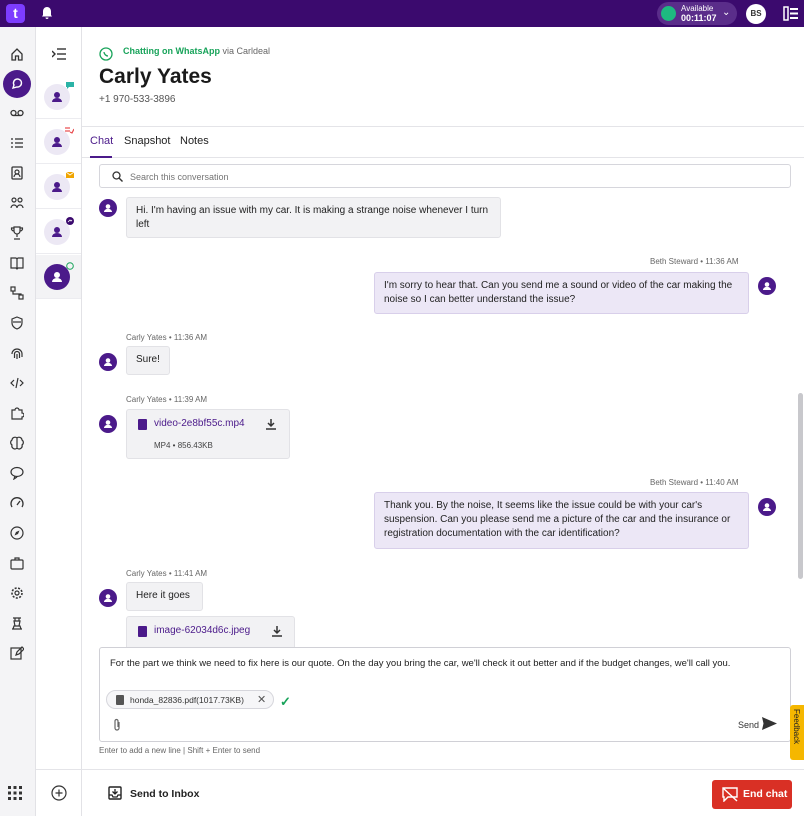  What do you see at coordinates (147, 141) in the screenshot?
I see `tab-snapshot: Snapshot` at bounding box center [147, 141].